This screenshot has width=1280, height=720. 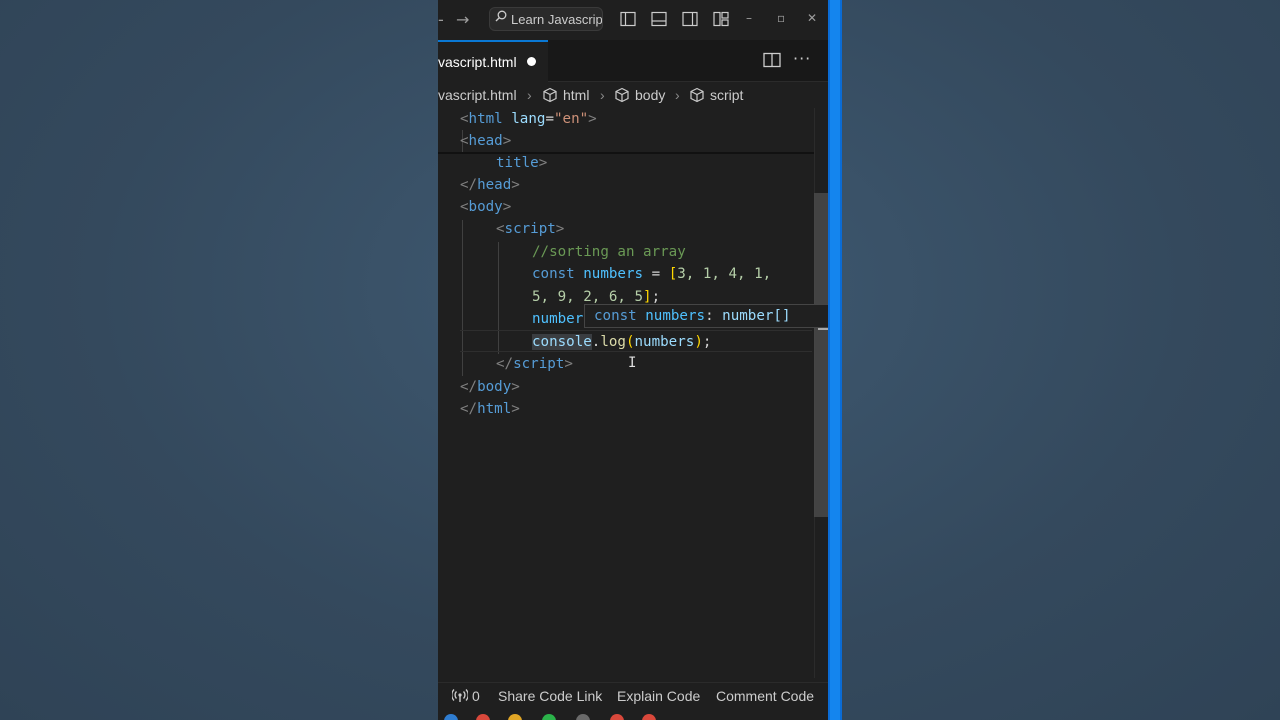 I want to click on forward-arrow-icon: →, so click(x=462, y=19).